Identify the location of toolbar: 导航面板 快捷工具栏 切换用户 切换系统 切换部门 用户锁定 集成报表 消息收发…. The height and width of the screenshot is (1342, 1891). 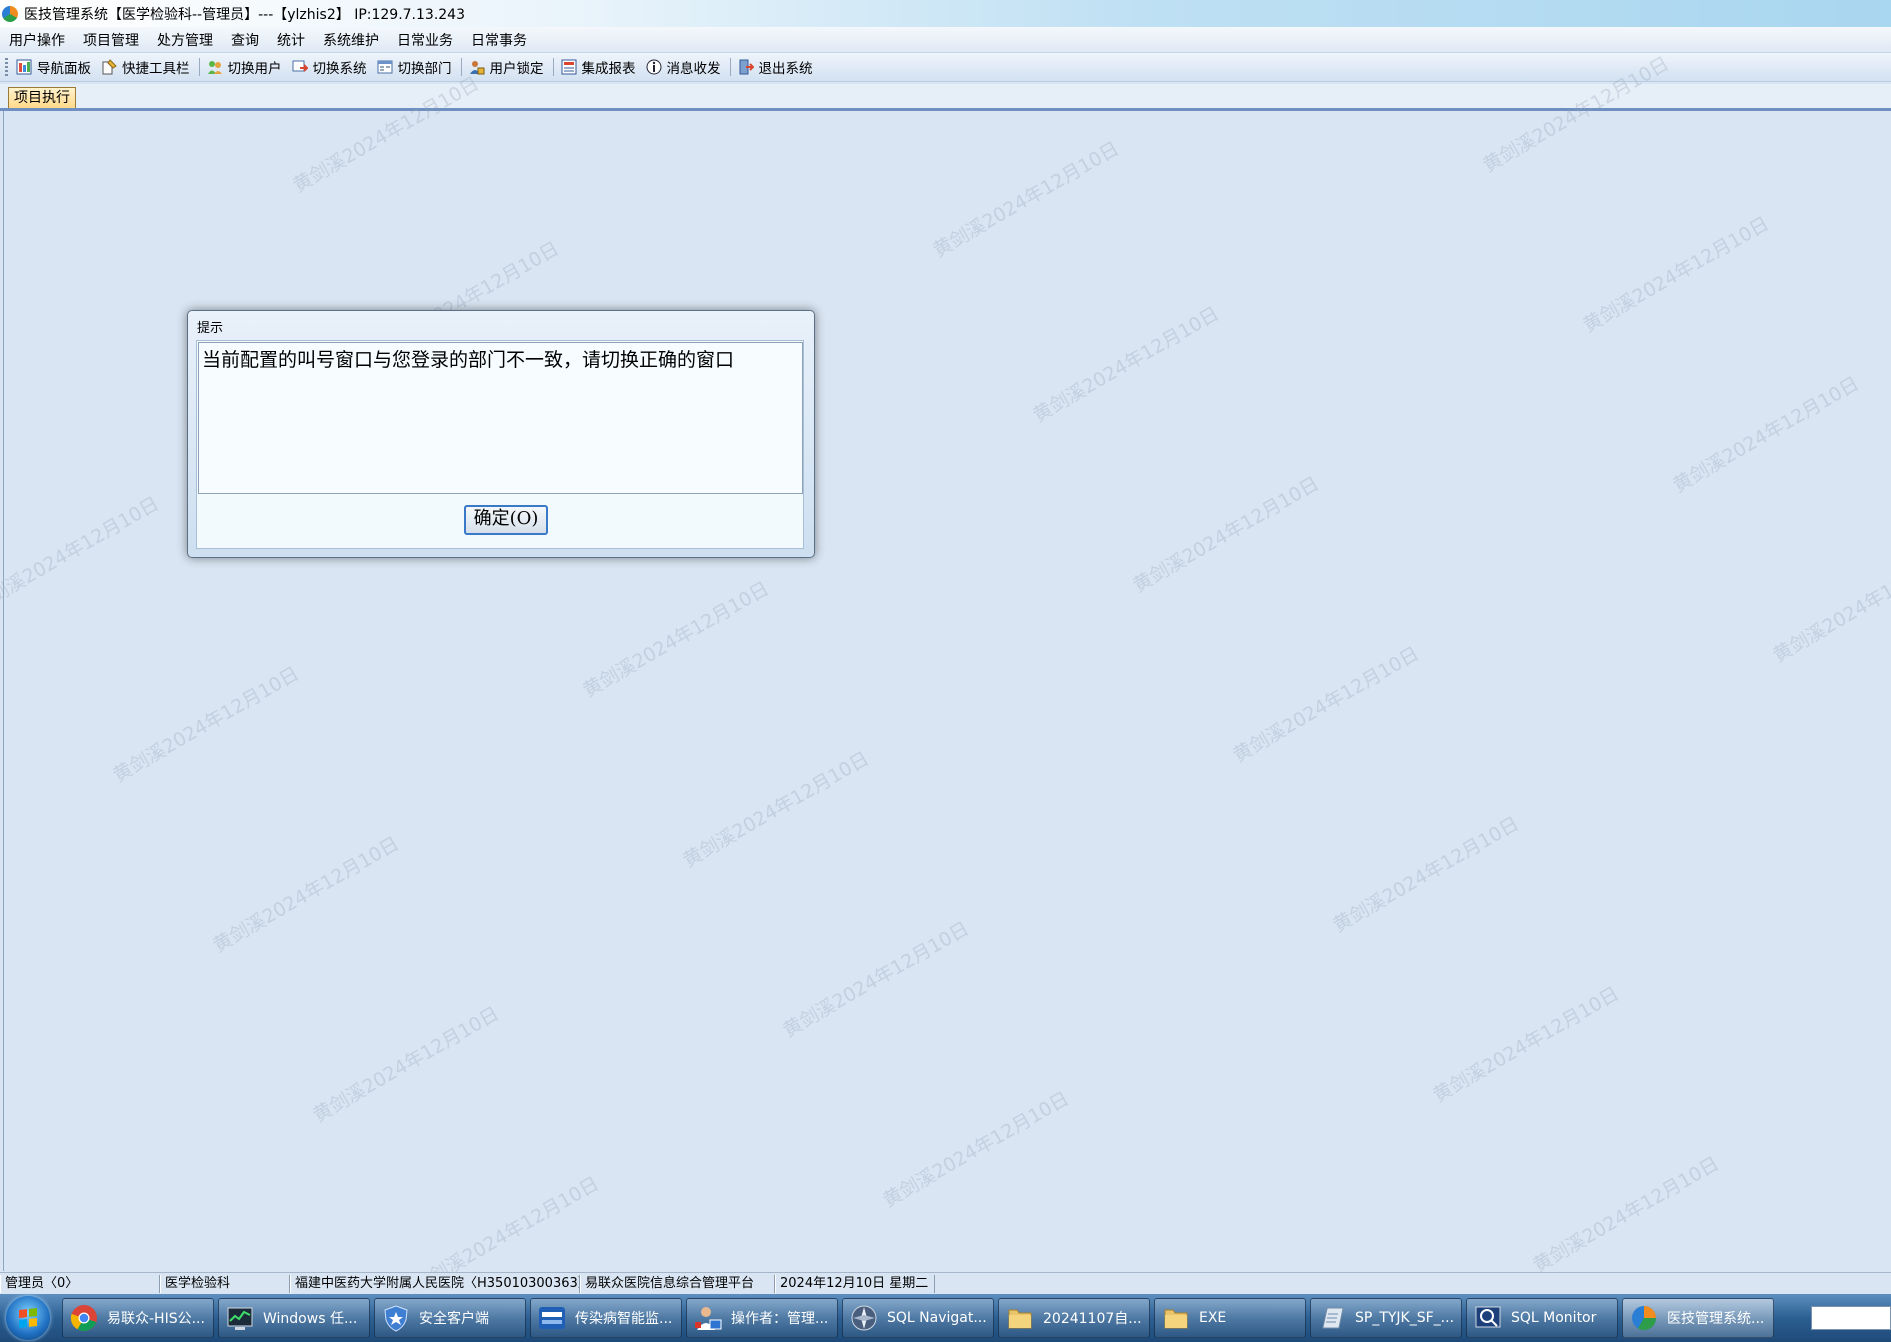
(945, 67).